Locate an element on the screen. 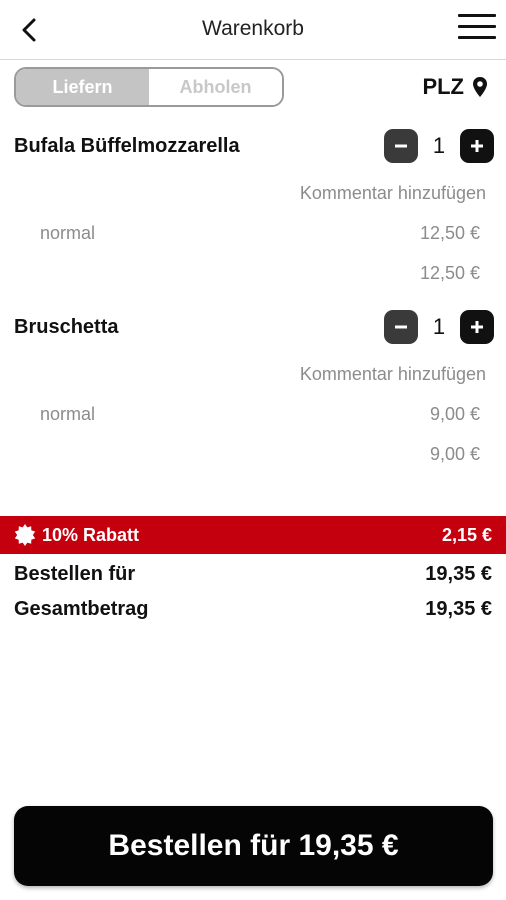 The height and width of the screenshot is (900, 506). plz-selector: PLZ is located at coordinates (455, 87).